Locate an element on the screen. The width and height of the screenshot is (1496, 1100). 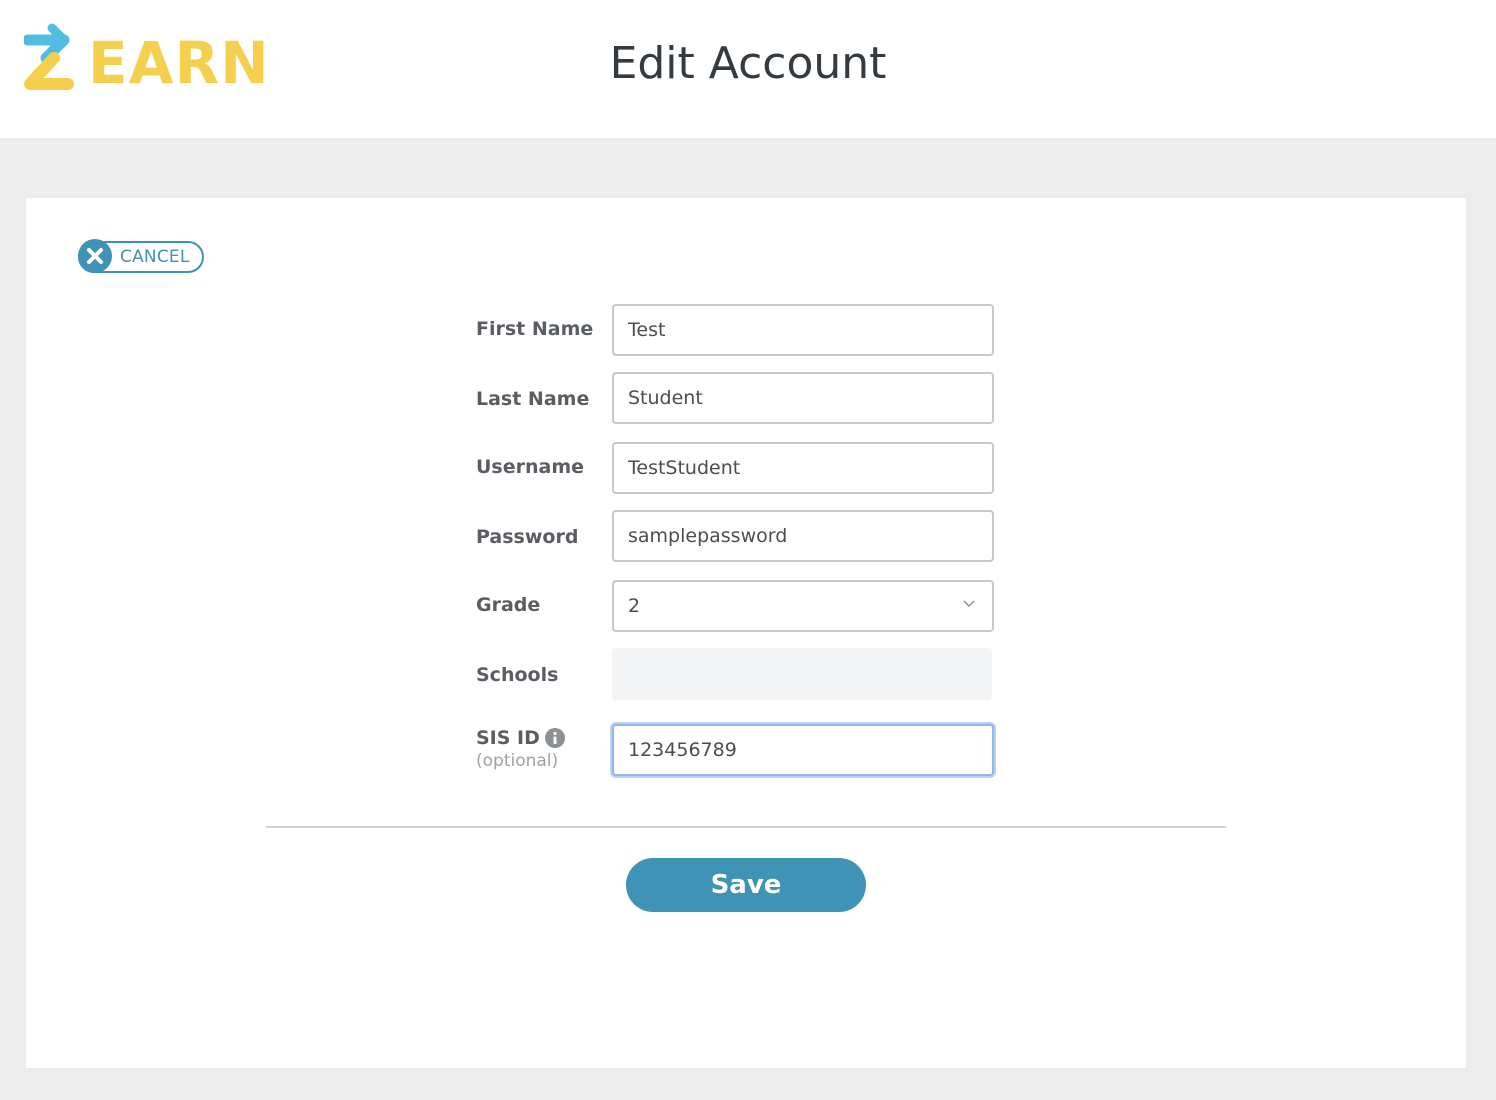
close-icon is located at coordinates (95, 256).